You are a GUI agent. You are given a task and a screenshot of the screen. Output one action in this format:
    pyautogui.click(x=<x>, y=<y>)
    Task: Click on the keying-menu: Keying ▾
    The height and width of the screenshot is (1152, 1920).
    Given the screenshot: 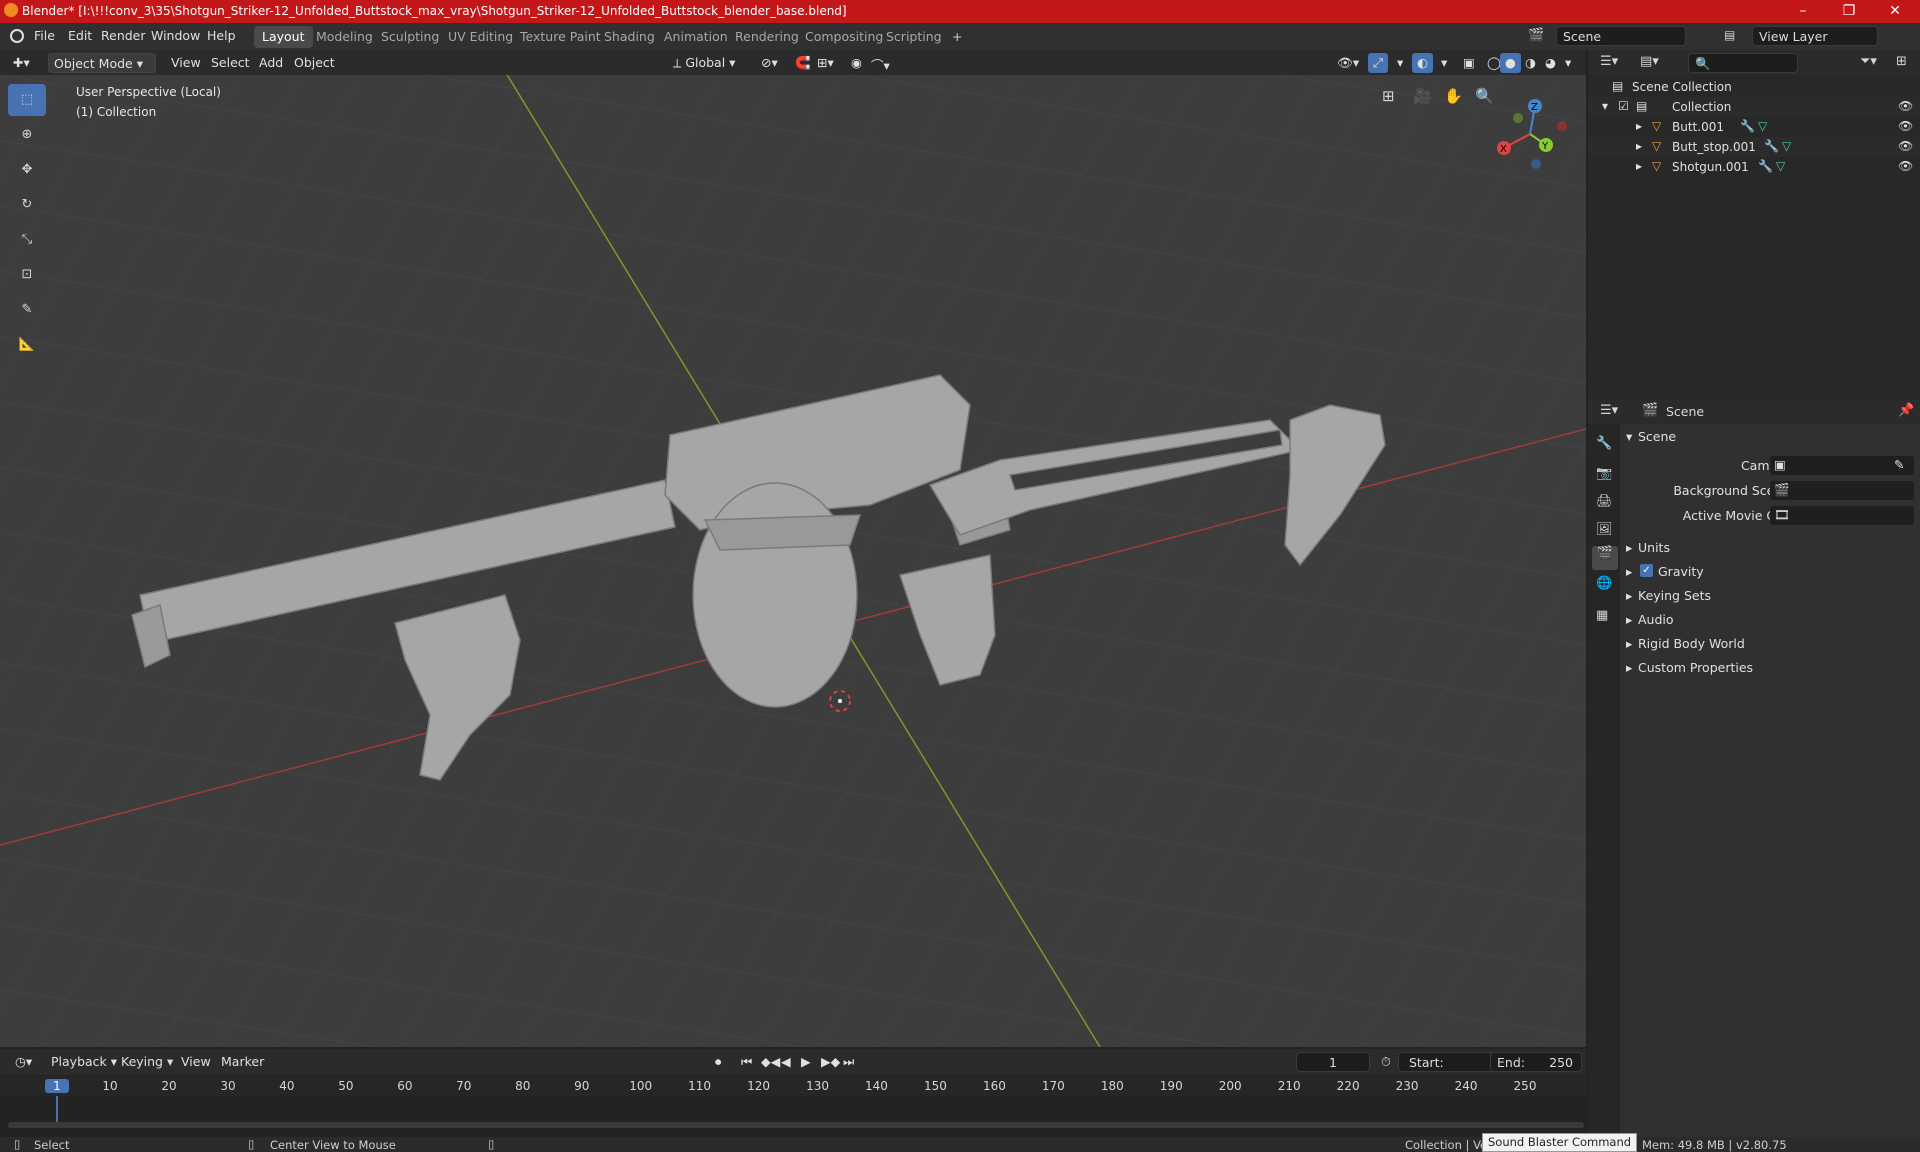 What is the action you would take?
    pyautogui.click(x=147, y=1062)
    